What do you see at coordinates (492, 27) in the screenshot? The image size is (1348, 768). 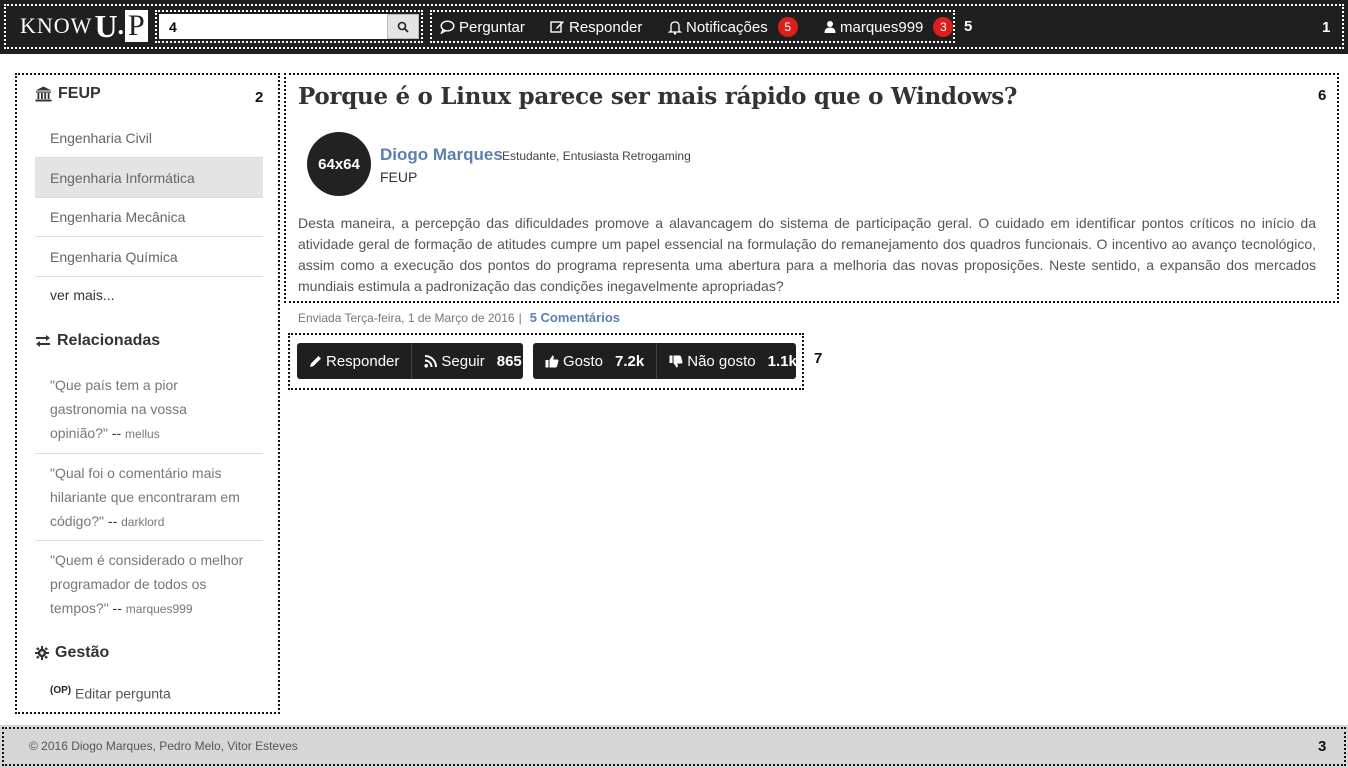 I see `nav-ask-label: Perguntar` at bounding box center [492, 27].